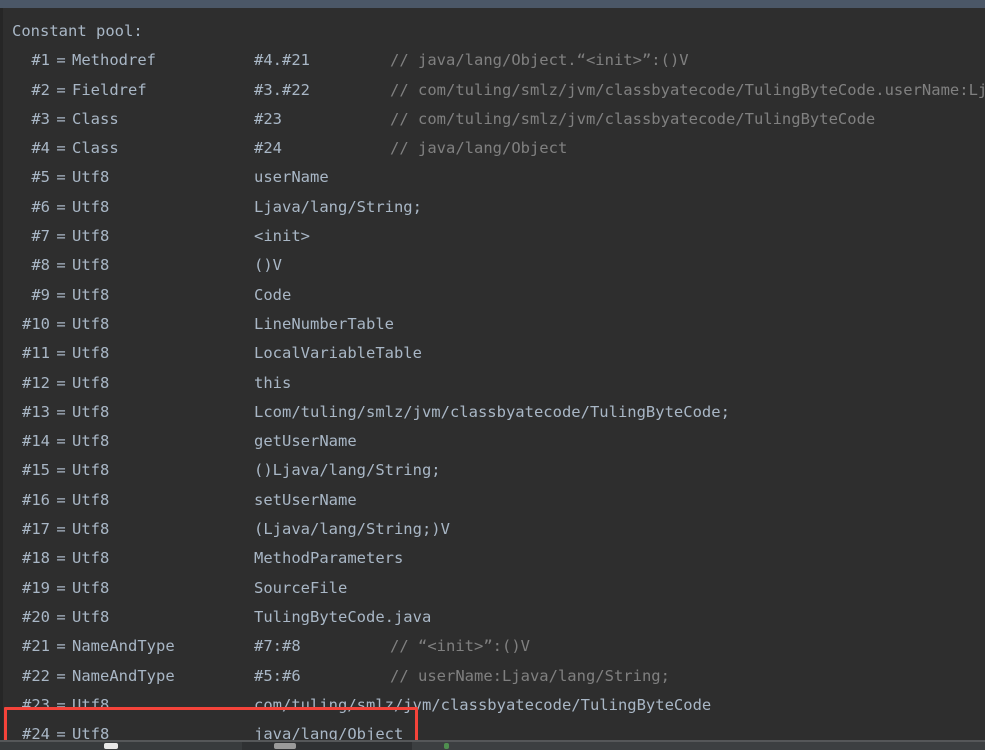 The image size is (985, 750). Describe the element at coordinates (36, 411) in the screenshot. I see `constant-pool-index: #13` at that location.